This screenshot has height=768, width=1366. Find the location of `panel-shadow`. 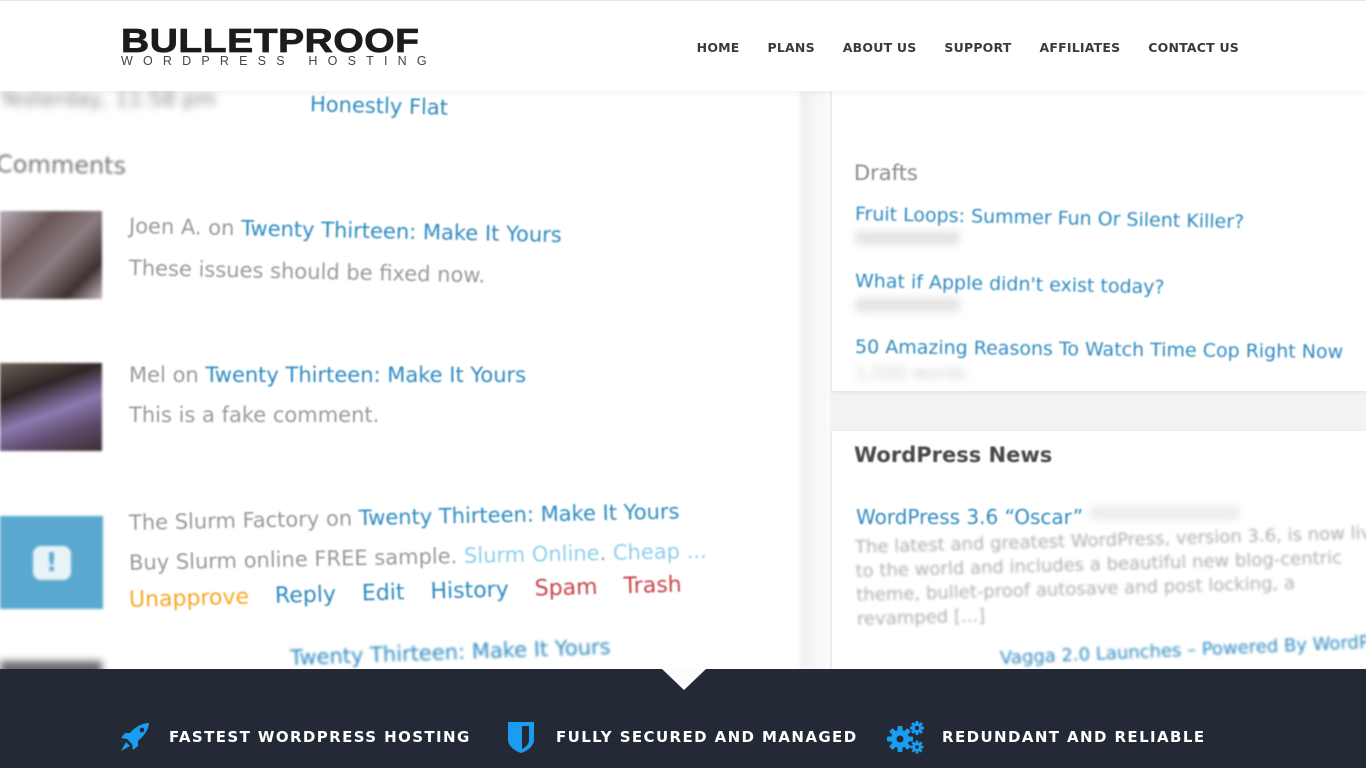

panel-shadow is located at coordinates (815, 380).